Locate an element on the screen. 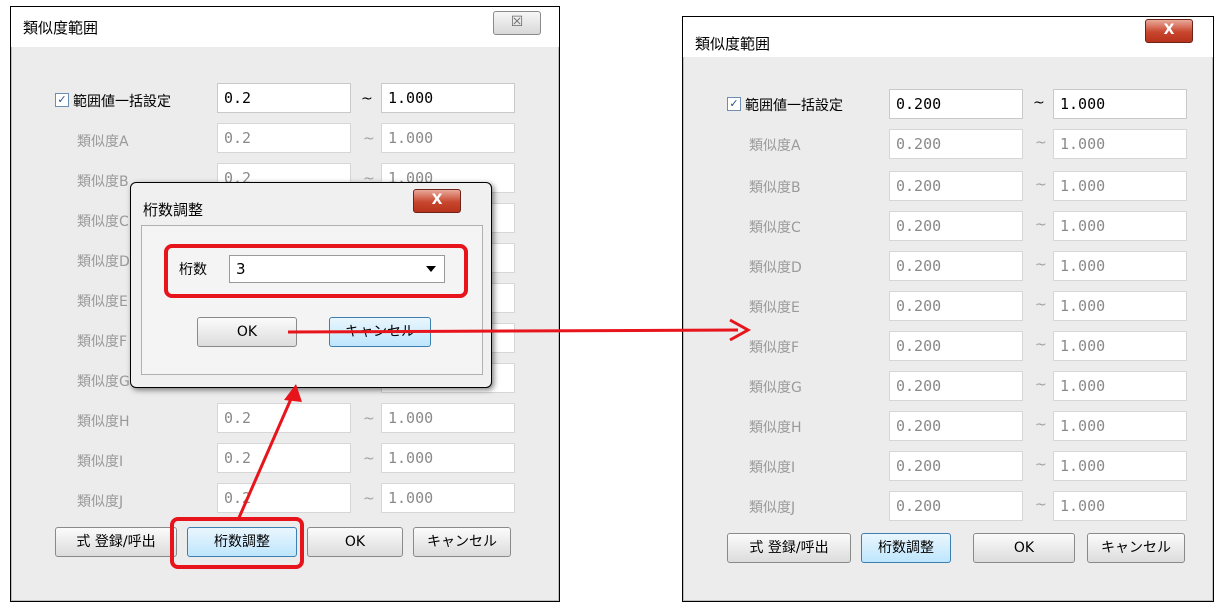  row-f-to-input: 1.000 is located at coordinates (1120, 346).